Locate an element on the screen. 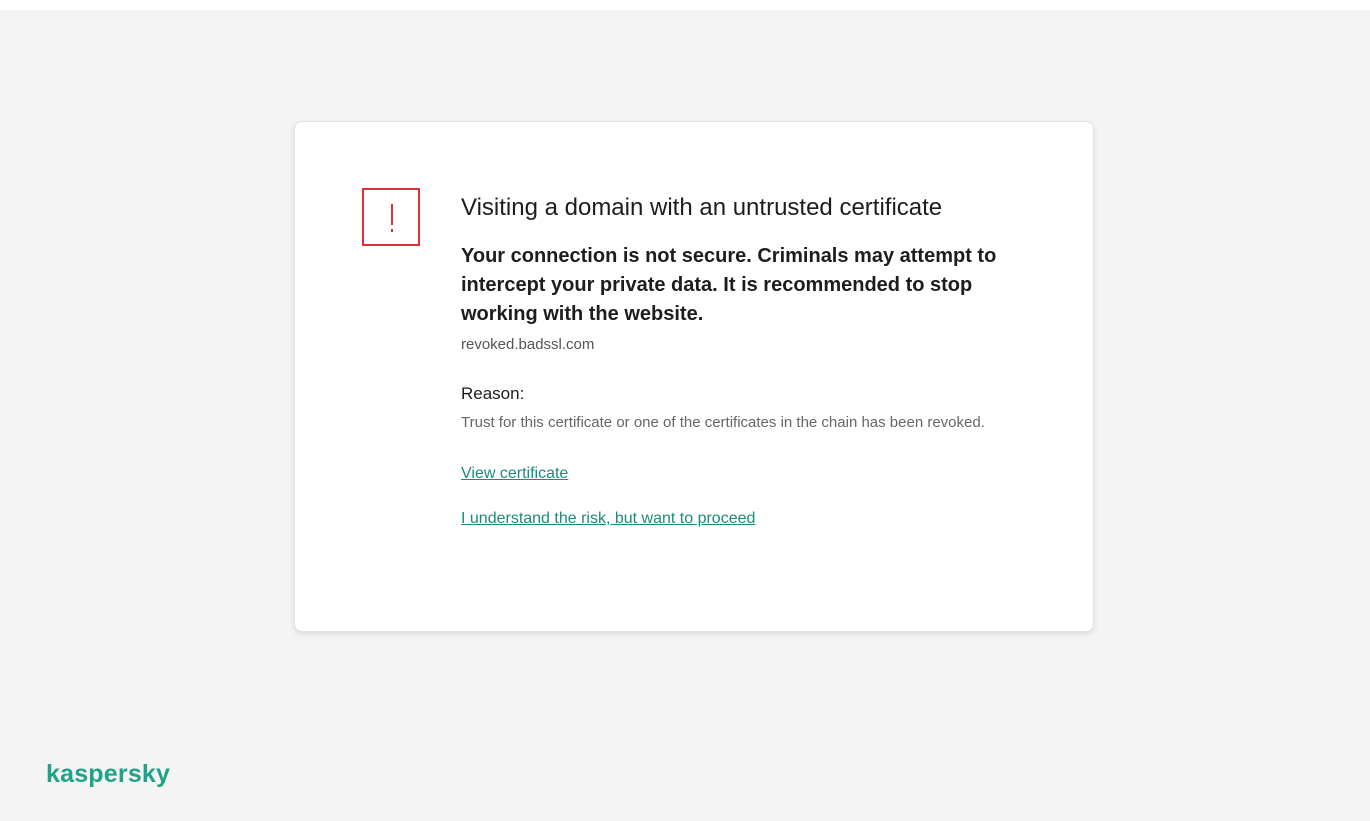  exclamation-dot is located at coordinates (392, 230).